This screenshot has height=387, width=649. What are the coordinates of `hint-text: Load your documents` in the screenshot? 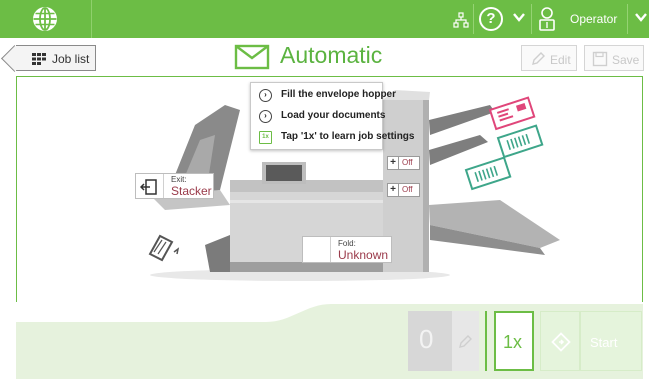 It's located at (333, 115).